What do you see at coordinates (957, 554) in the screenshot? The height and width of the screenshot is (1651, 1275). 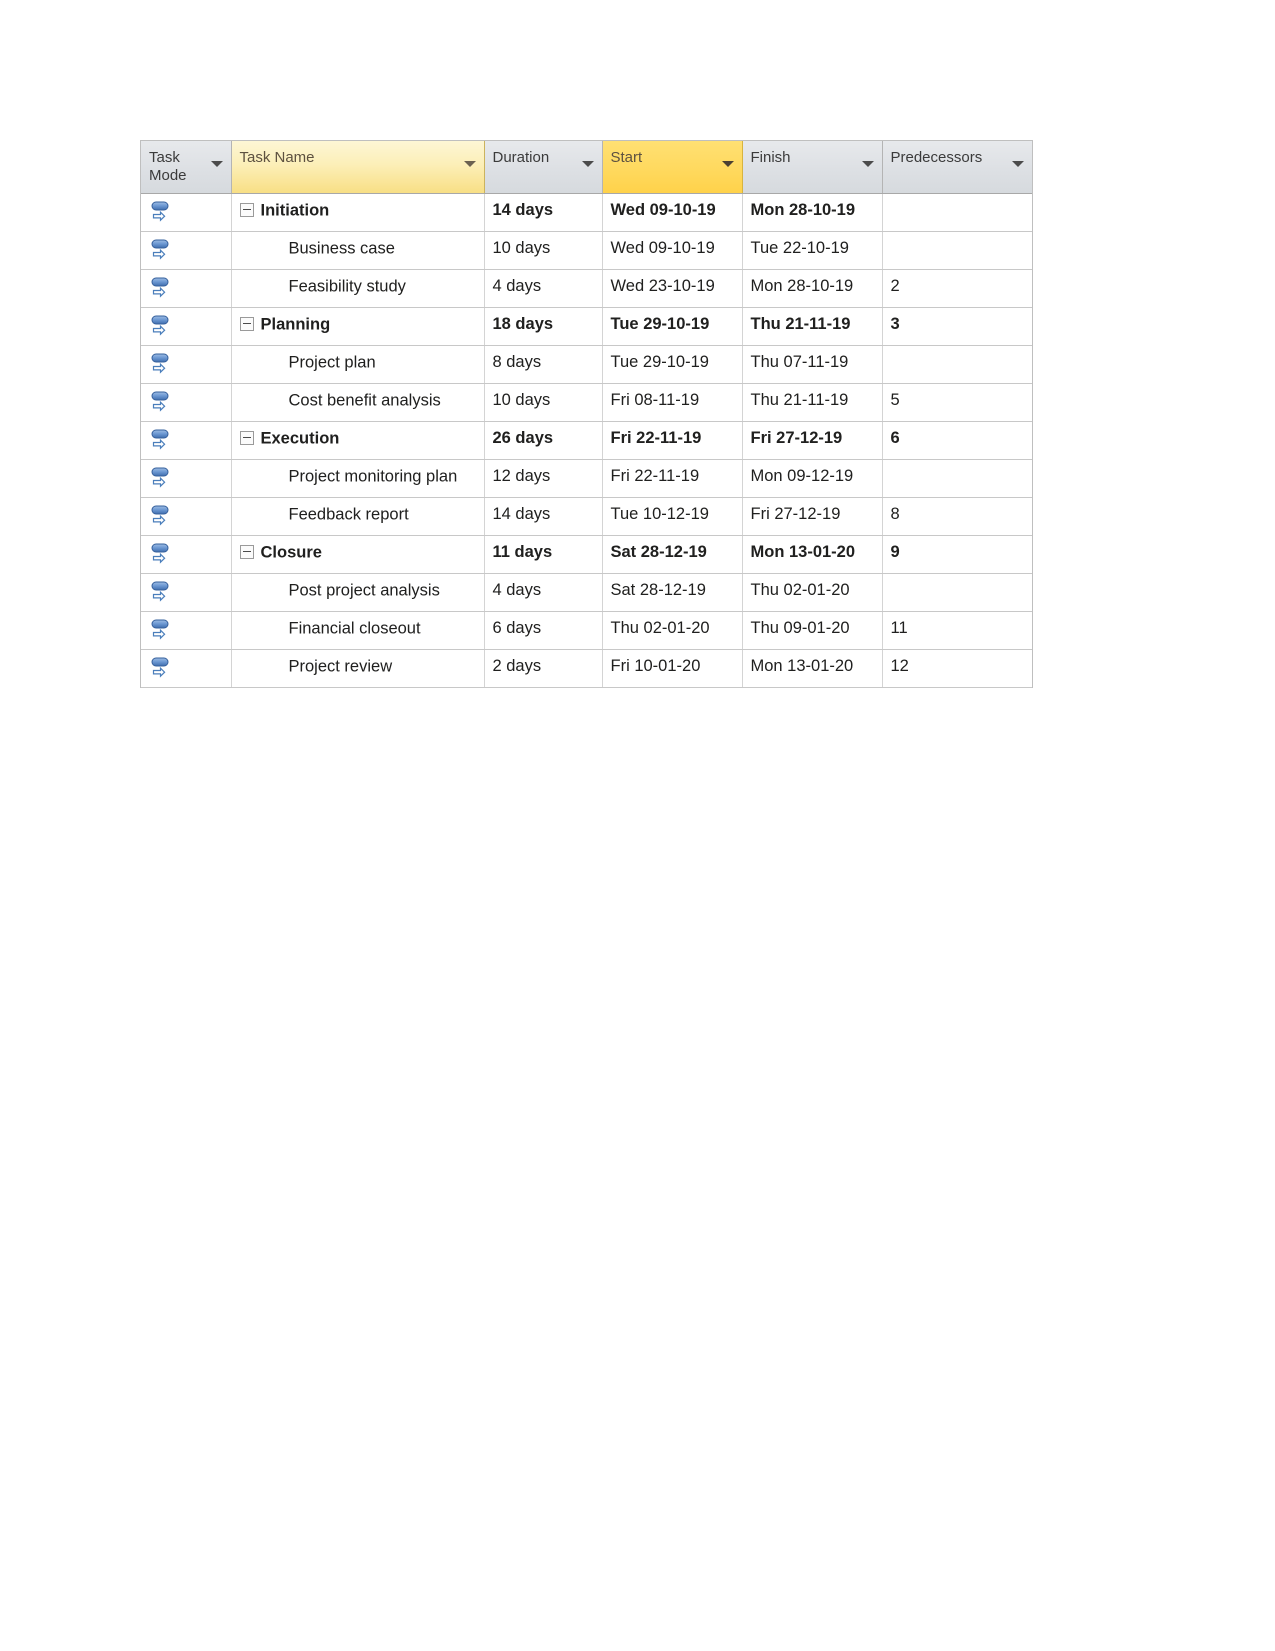 I see `cell-predecessors: 9` at bounding box center [957, 554].